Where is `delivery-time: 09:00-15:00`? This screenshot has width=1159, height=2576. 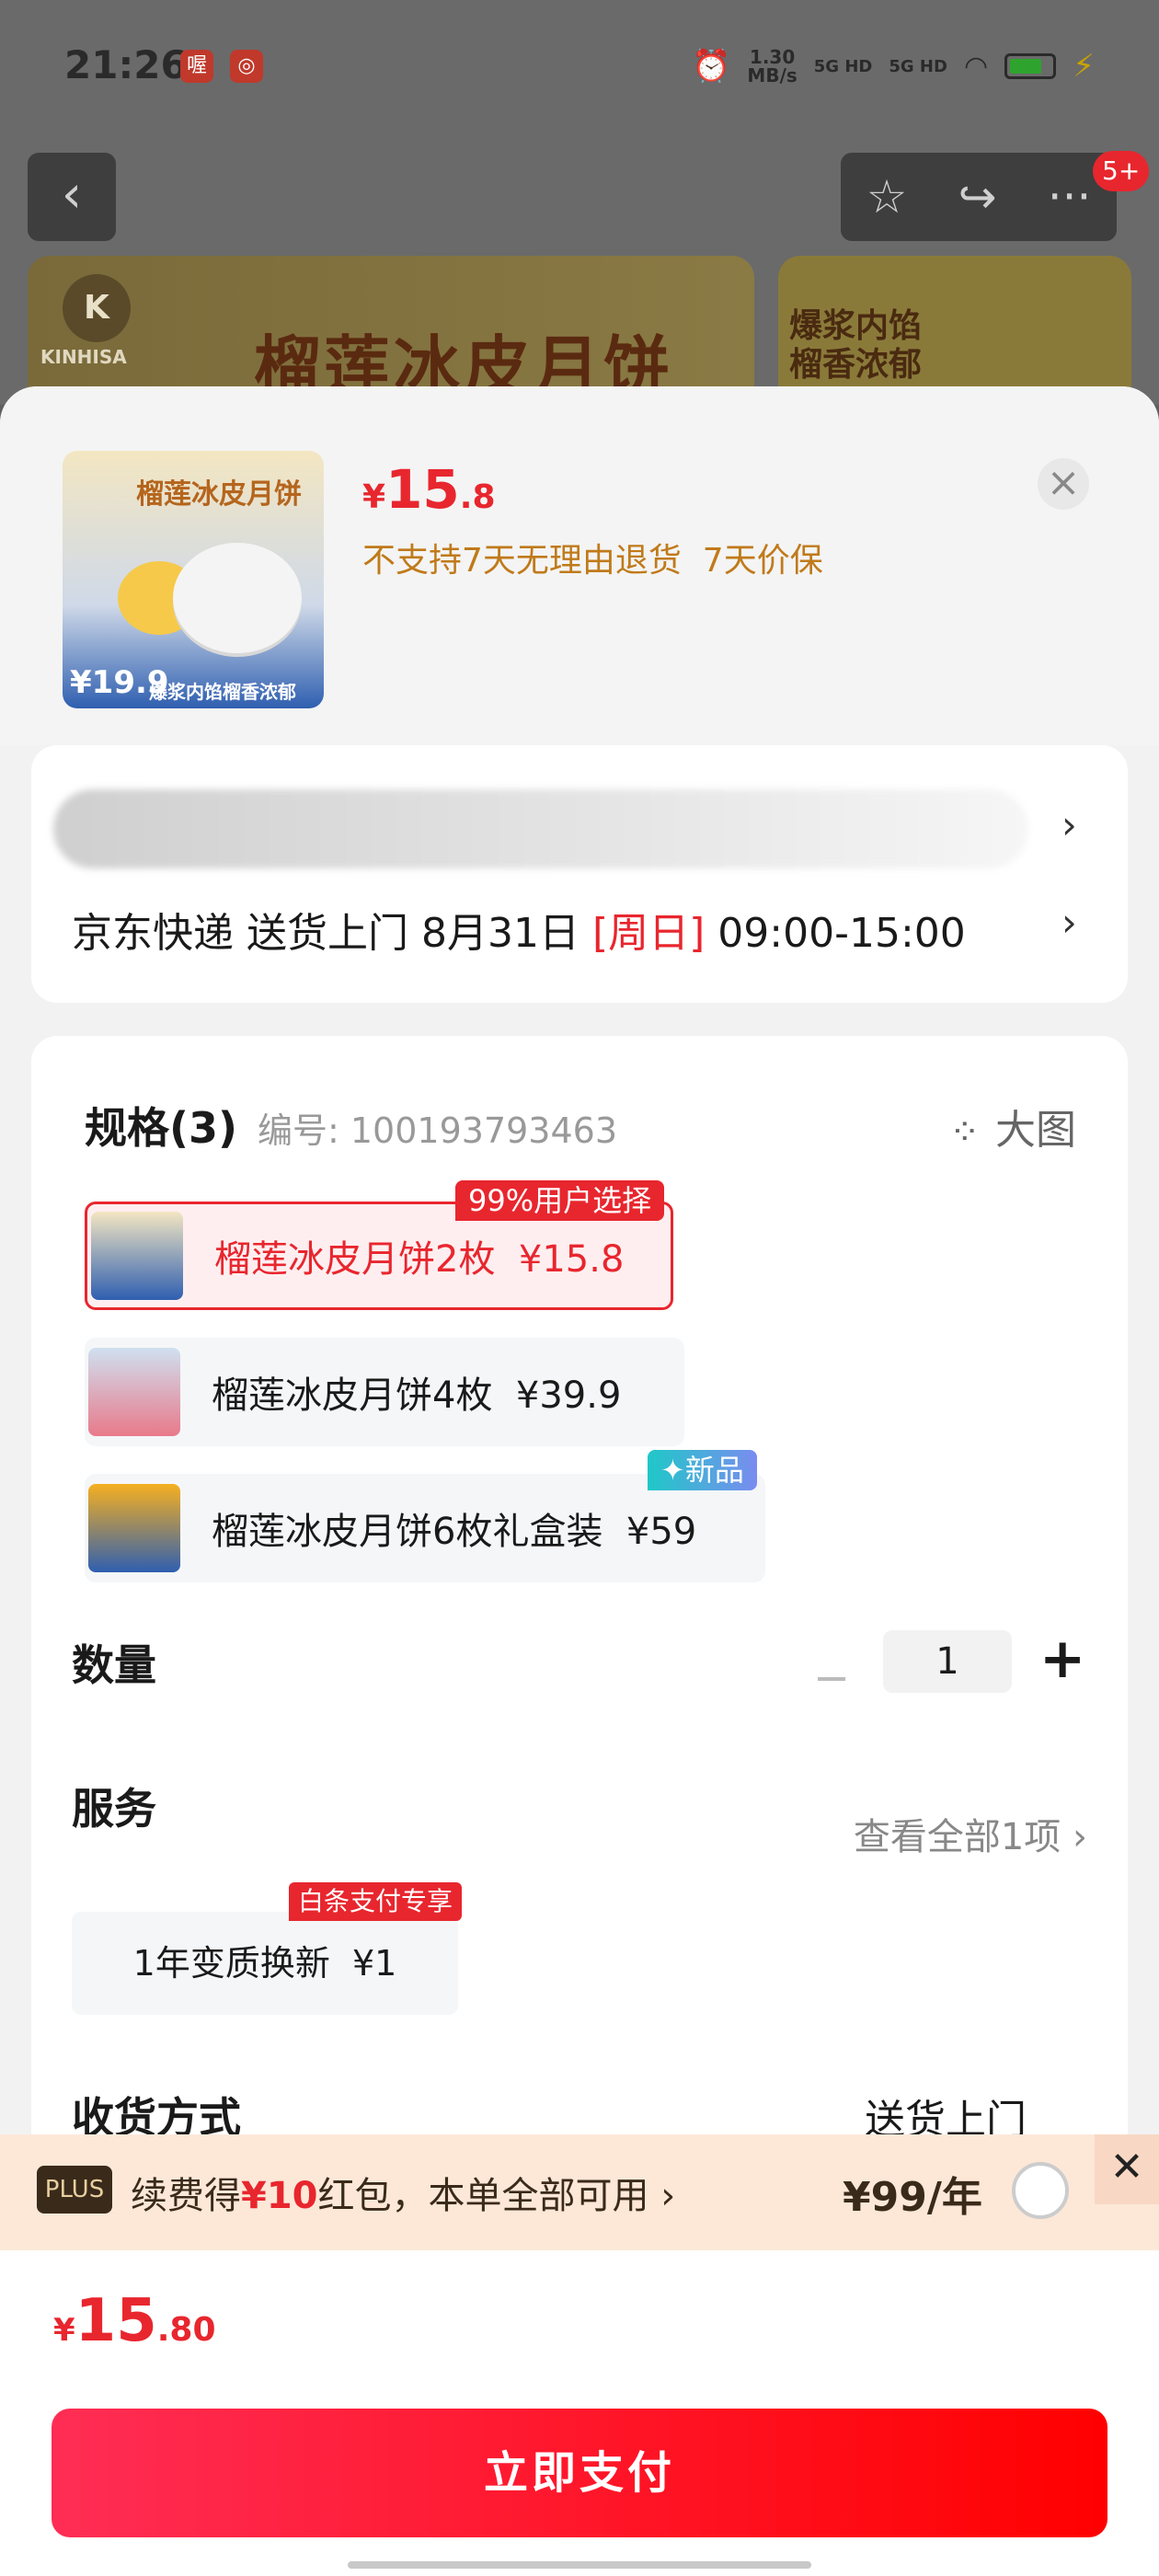 delivery-time: 09:00-15:00 is located at coordinates (835, 933).